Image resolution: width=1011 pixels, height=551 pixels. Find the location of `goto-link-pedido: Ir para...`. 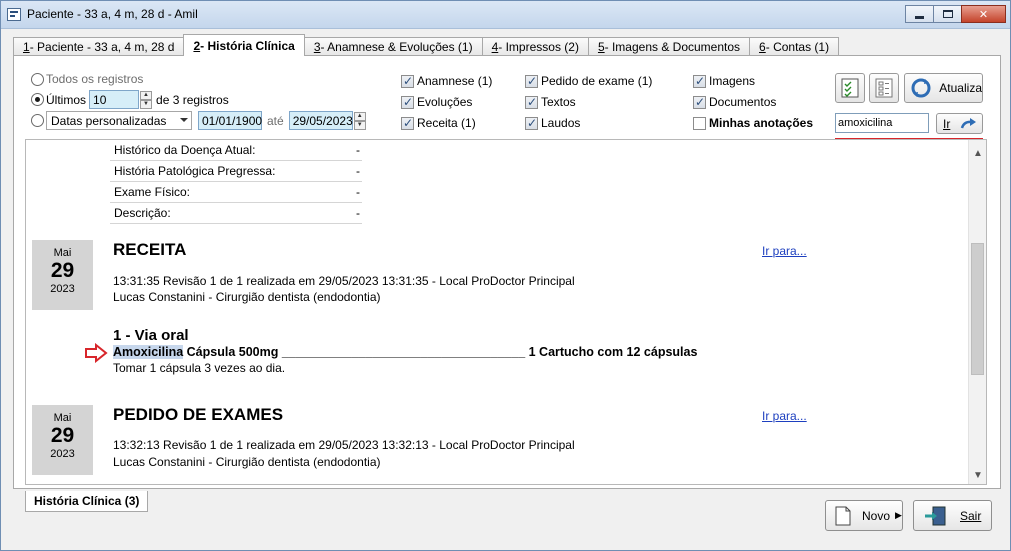

goto-link-pedido: Ir para... is located at coordinates (784, 416).